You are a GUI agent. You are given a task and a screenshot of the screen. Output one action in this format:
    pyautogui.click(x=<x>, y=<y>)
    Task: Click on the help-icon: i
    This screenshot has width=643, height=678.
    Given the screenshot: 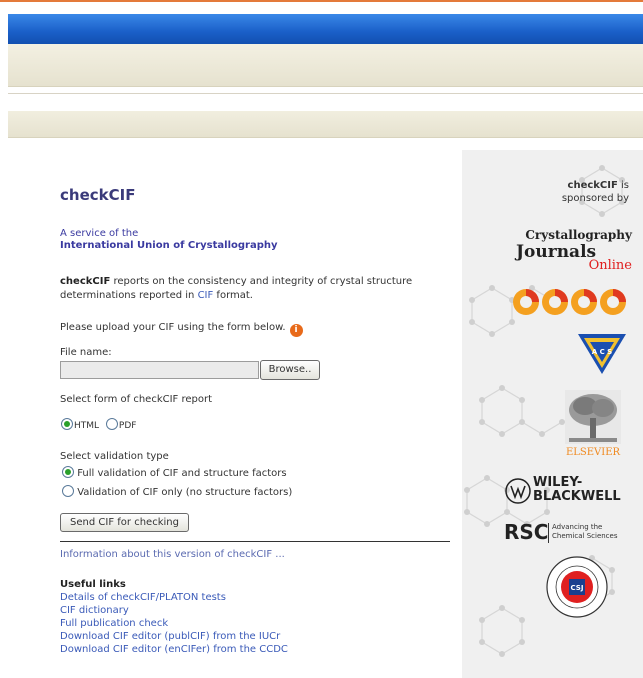 What is the action you would take?
    pyautogui.click(x=296, y=330)
    